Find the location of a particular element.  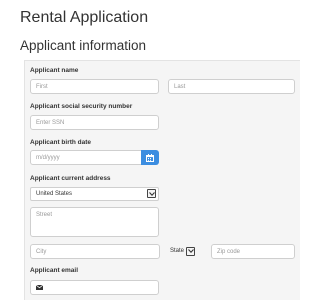

birth-date-input: m/d/yyyy is located at coordinates (86, 157).